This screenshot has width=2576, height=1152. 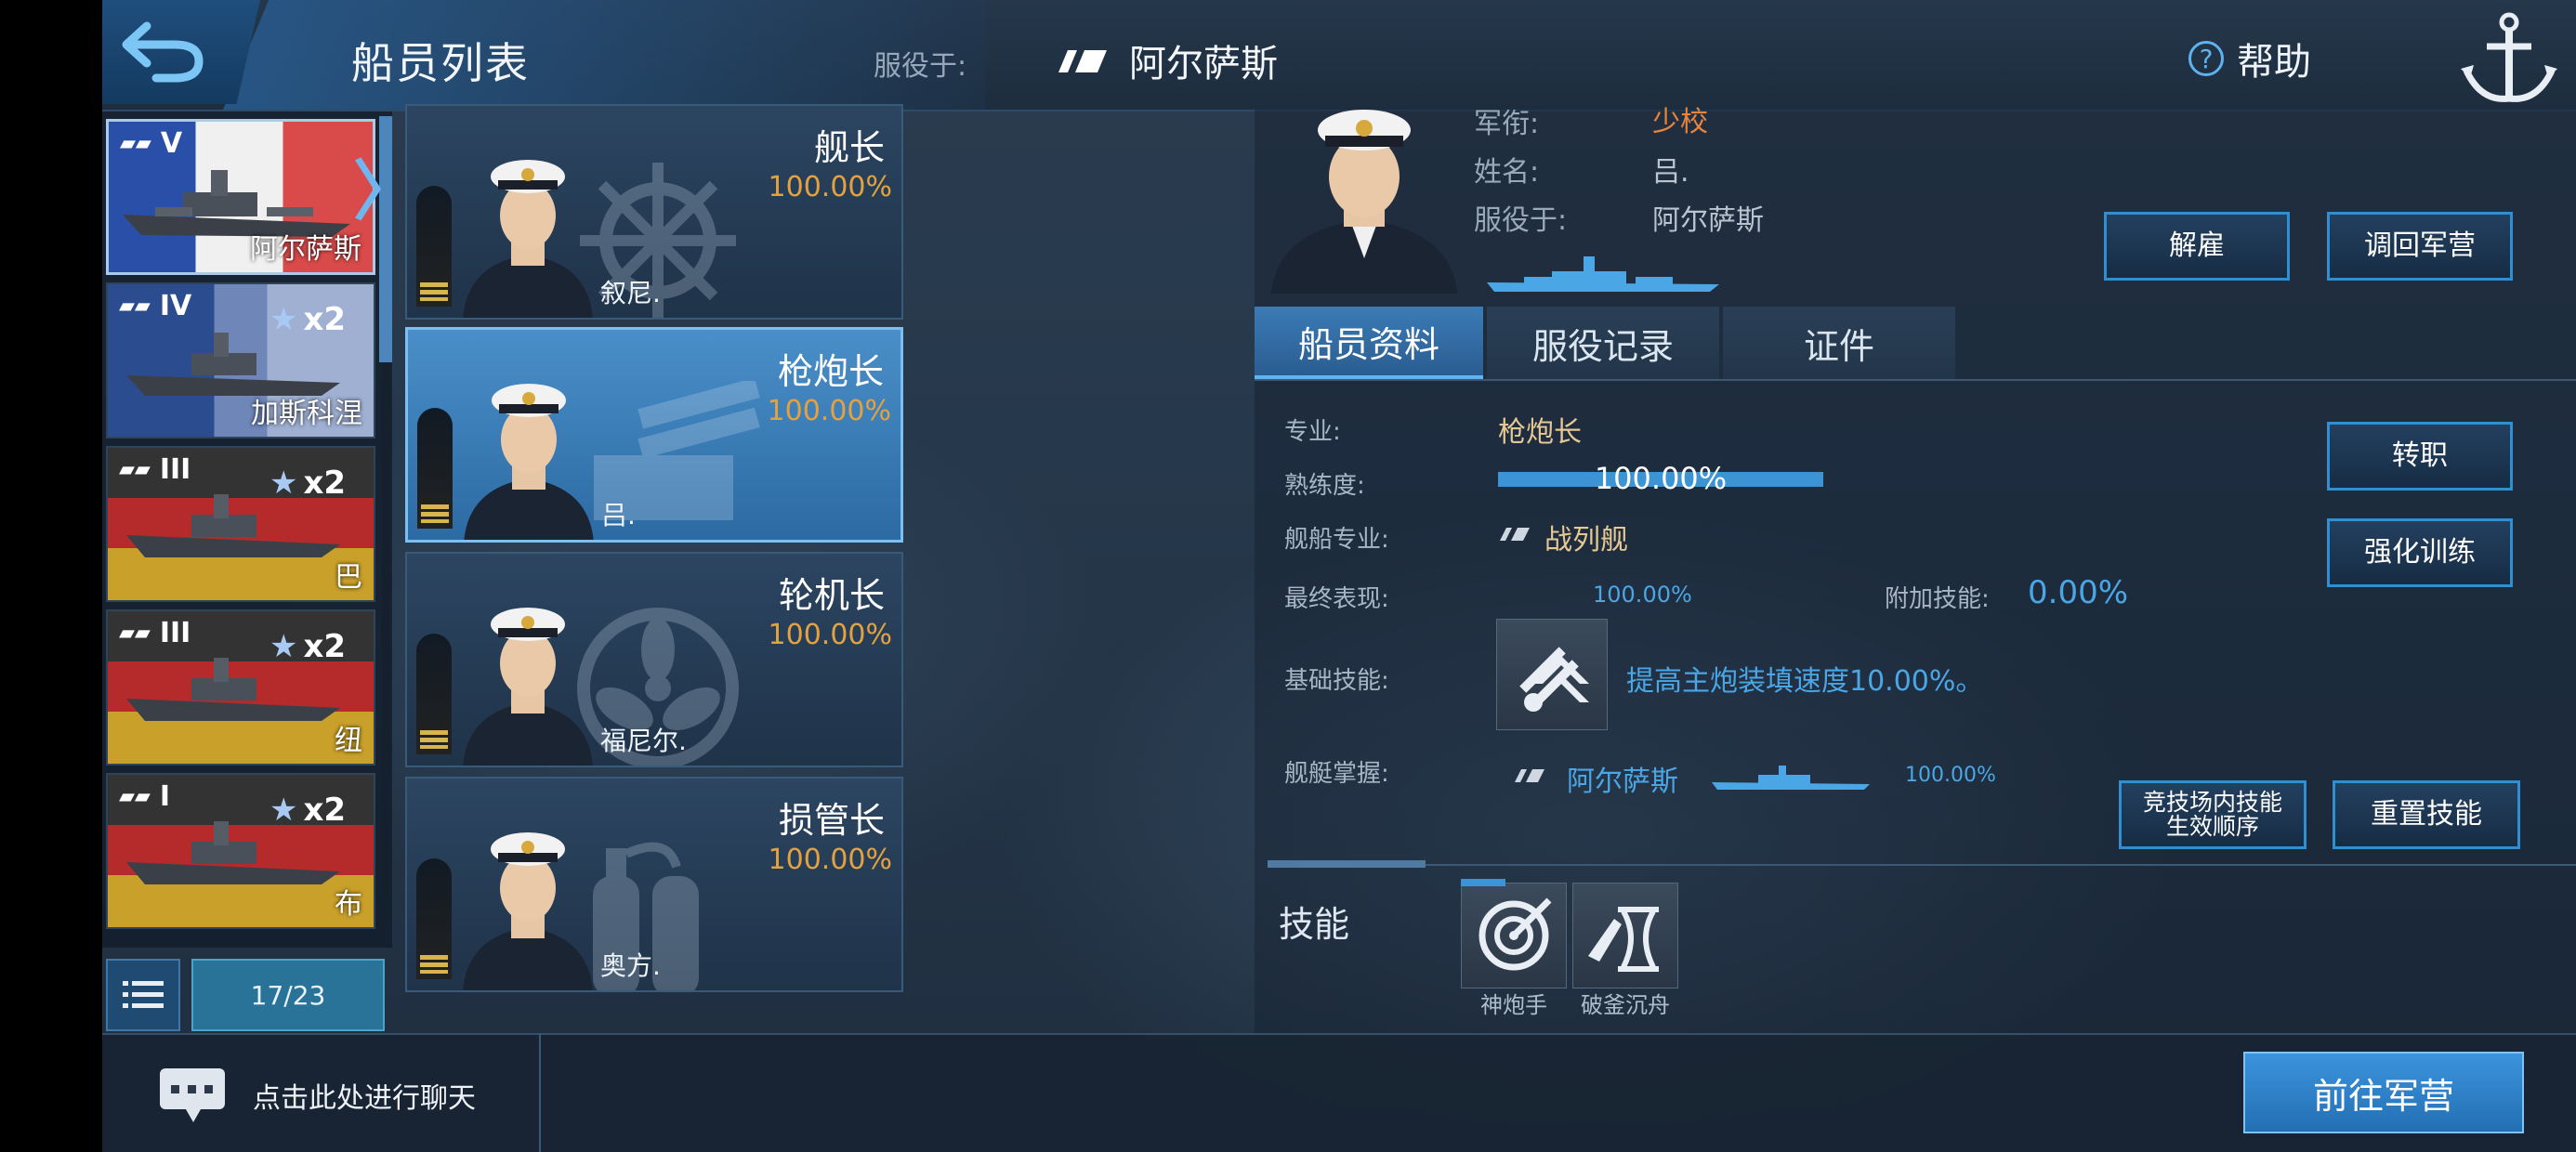 What do you see at coordinates (1507, 124) in the screenshot?
I see `rank-label: 军衔:` at bounding box center [1507, 124].